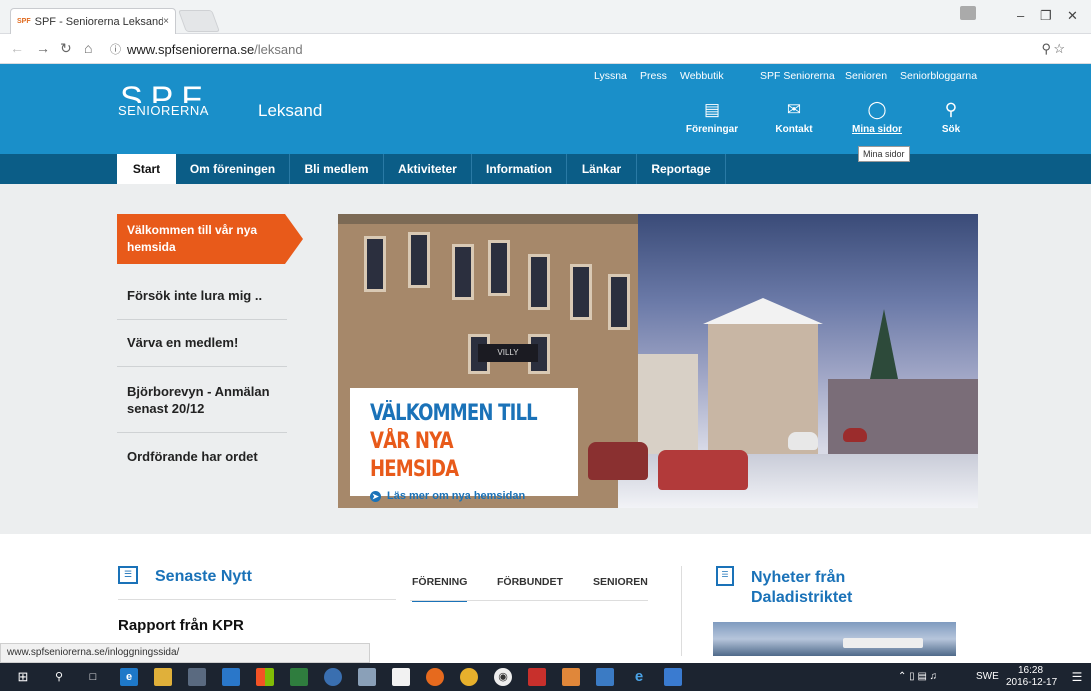  What do you see at coordinates (725, 576) in the screenshot?
I see `document-icon: ☰` at bounding box center [725, 576].